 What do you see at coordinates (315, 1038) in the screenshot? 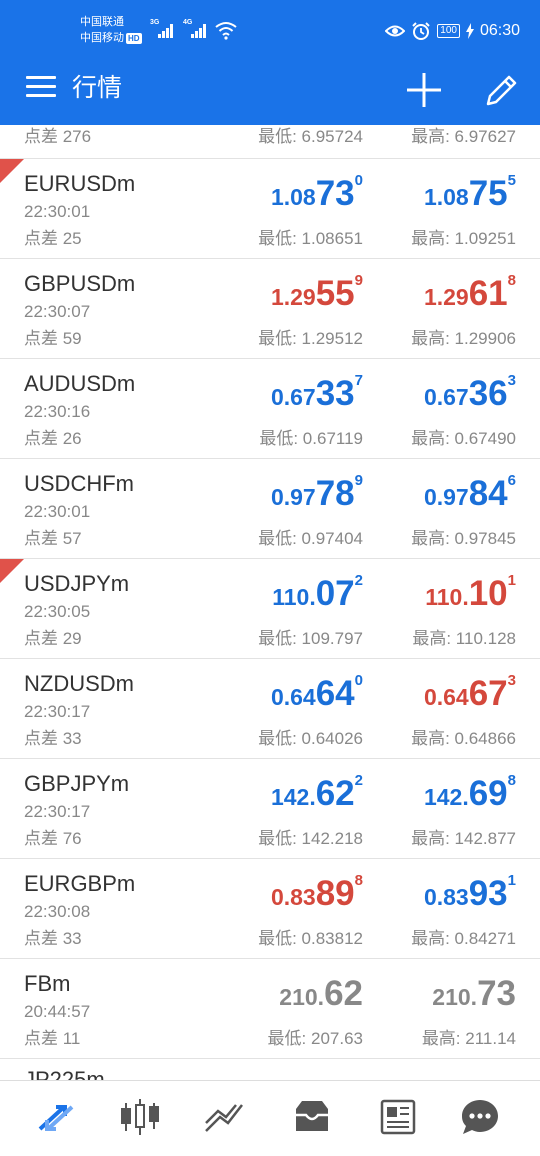
I see `quote-low: 最低: 207.63` at bounding box center [315, 1038].